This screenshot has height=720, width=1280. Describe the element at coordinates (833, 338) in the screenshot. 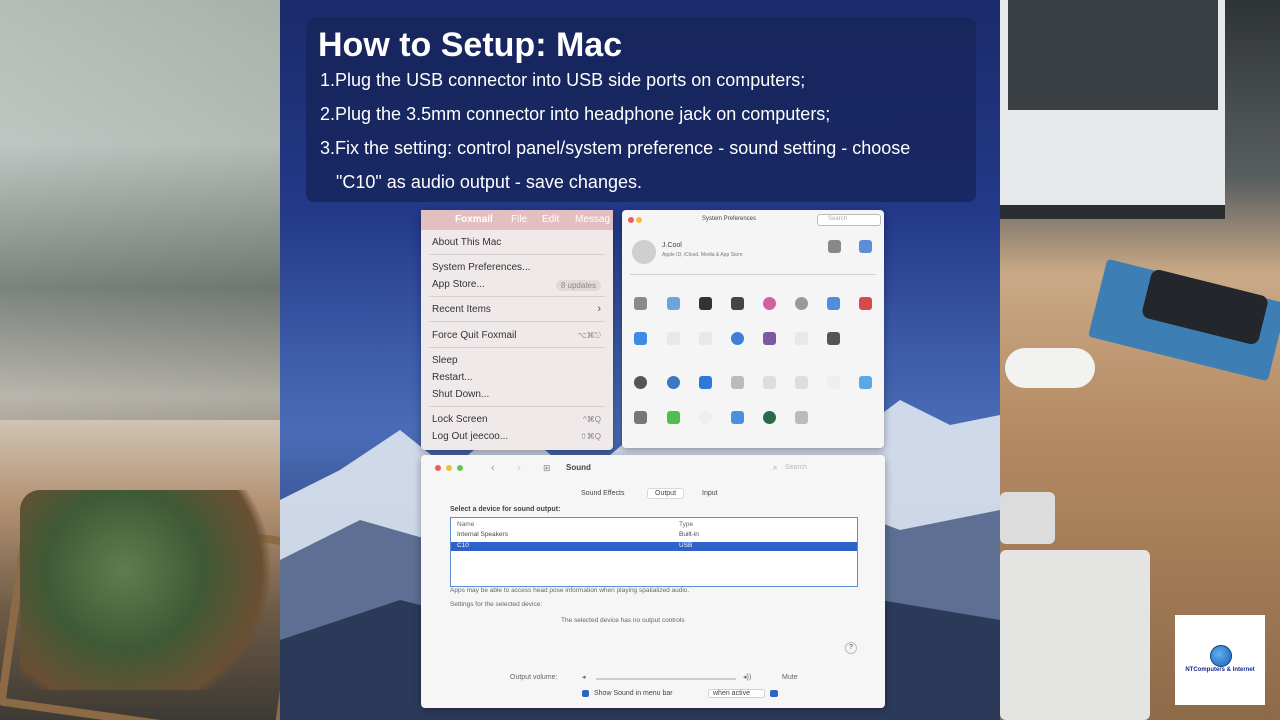

I see `security-icon` at that location.